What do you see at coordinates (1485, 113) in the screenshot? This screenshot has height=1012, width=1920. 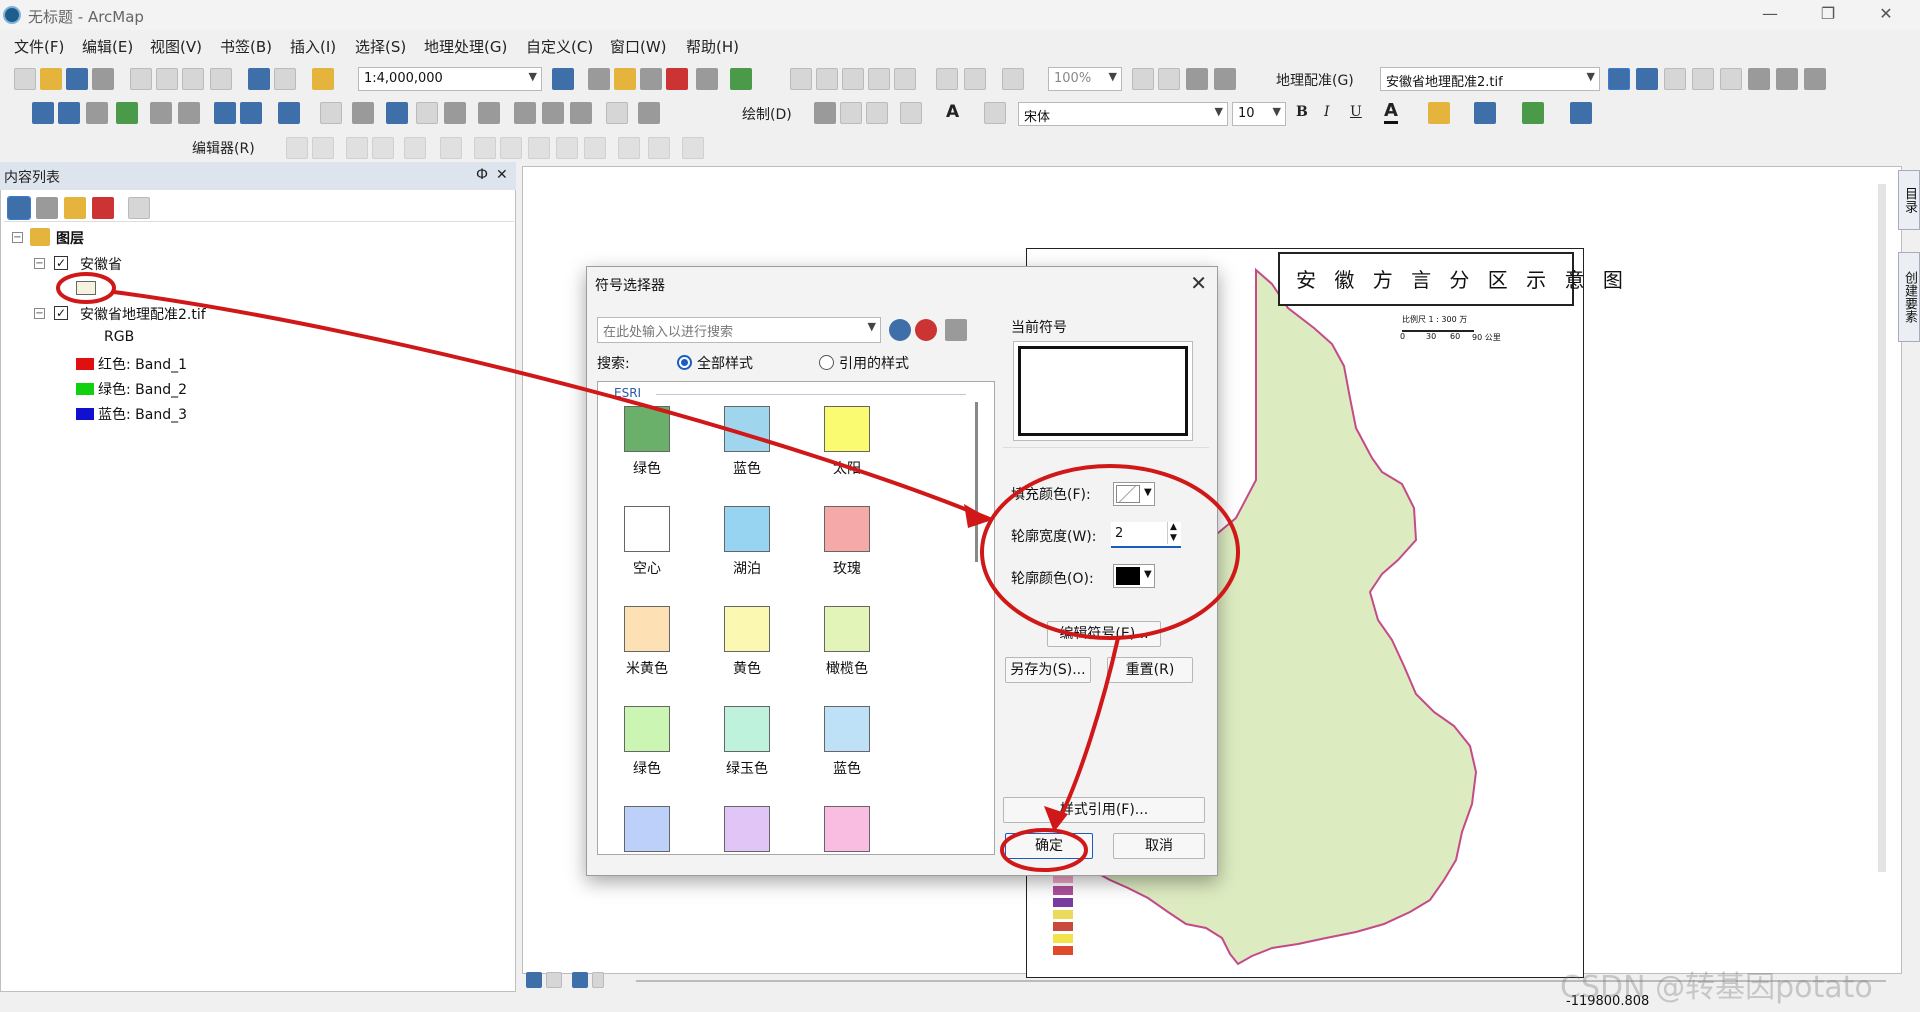 I see `line-color-icon` at bounding box center [1485, 113].